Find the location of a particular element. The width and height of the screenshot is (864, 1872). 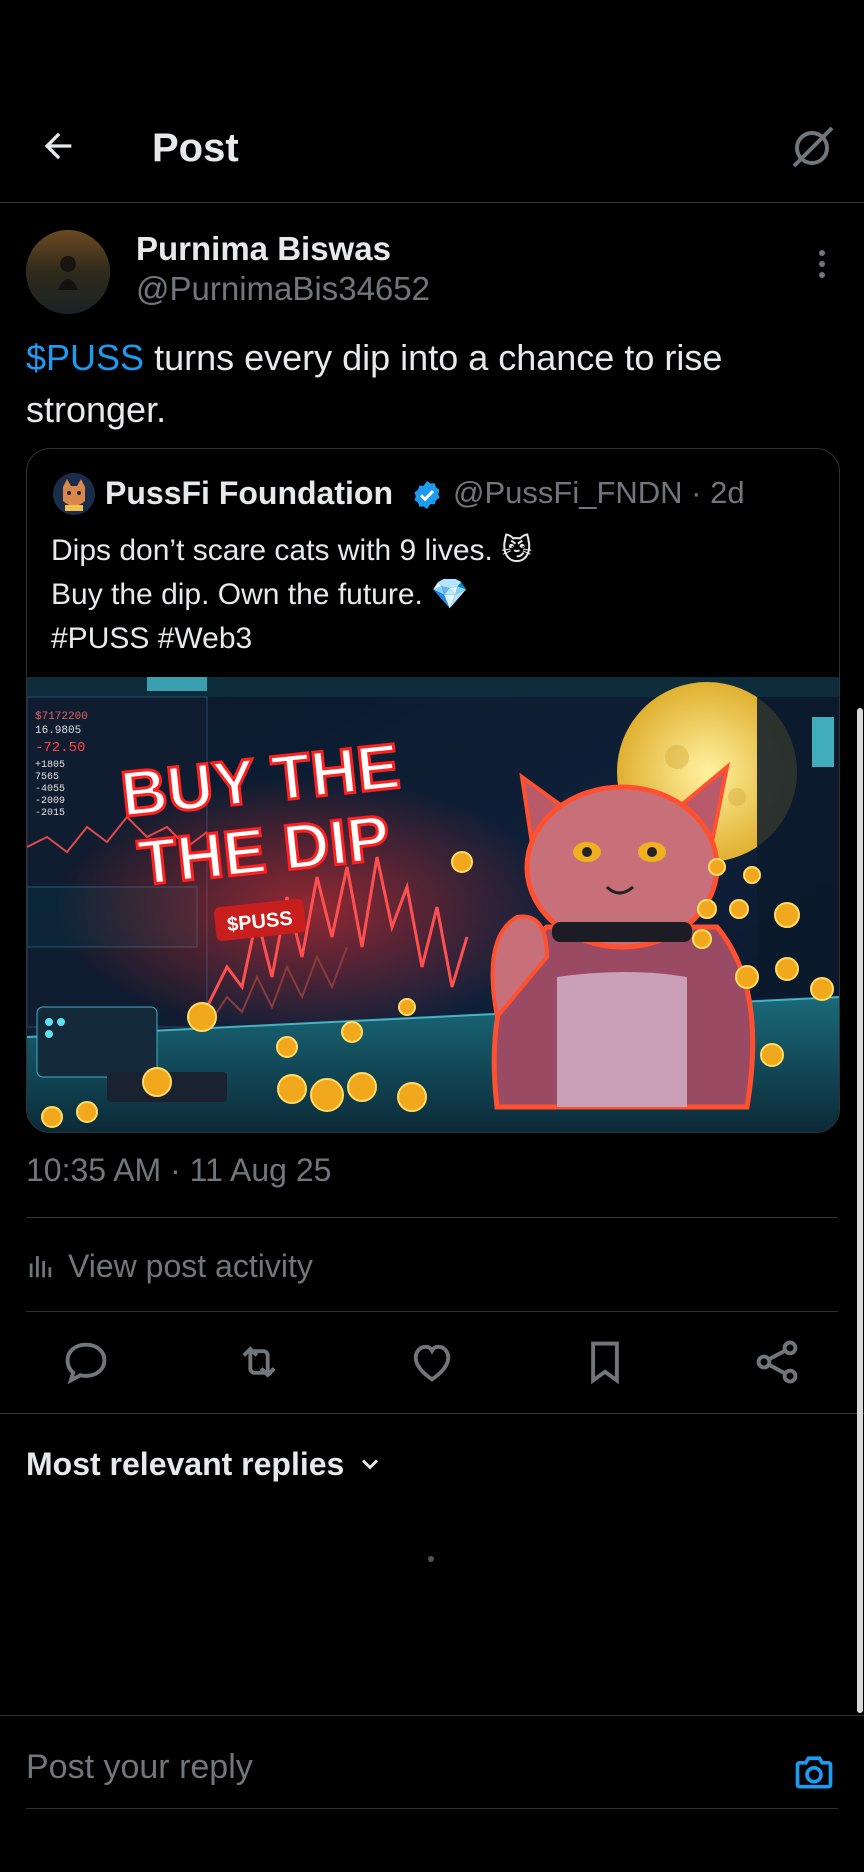

camera-icon is located at coordinates (814, 1772).